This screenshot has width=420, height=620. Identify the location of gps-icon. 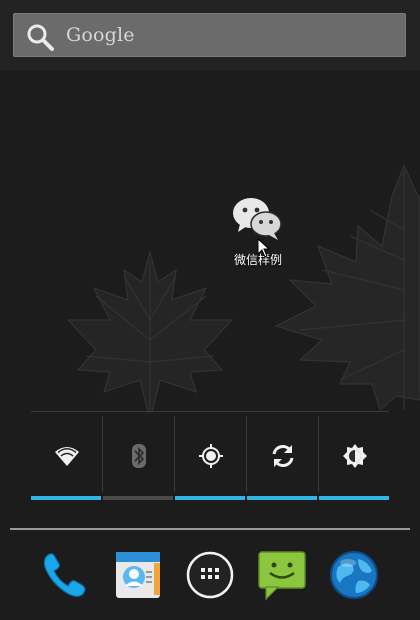
(211, 456).